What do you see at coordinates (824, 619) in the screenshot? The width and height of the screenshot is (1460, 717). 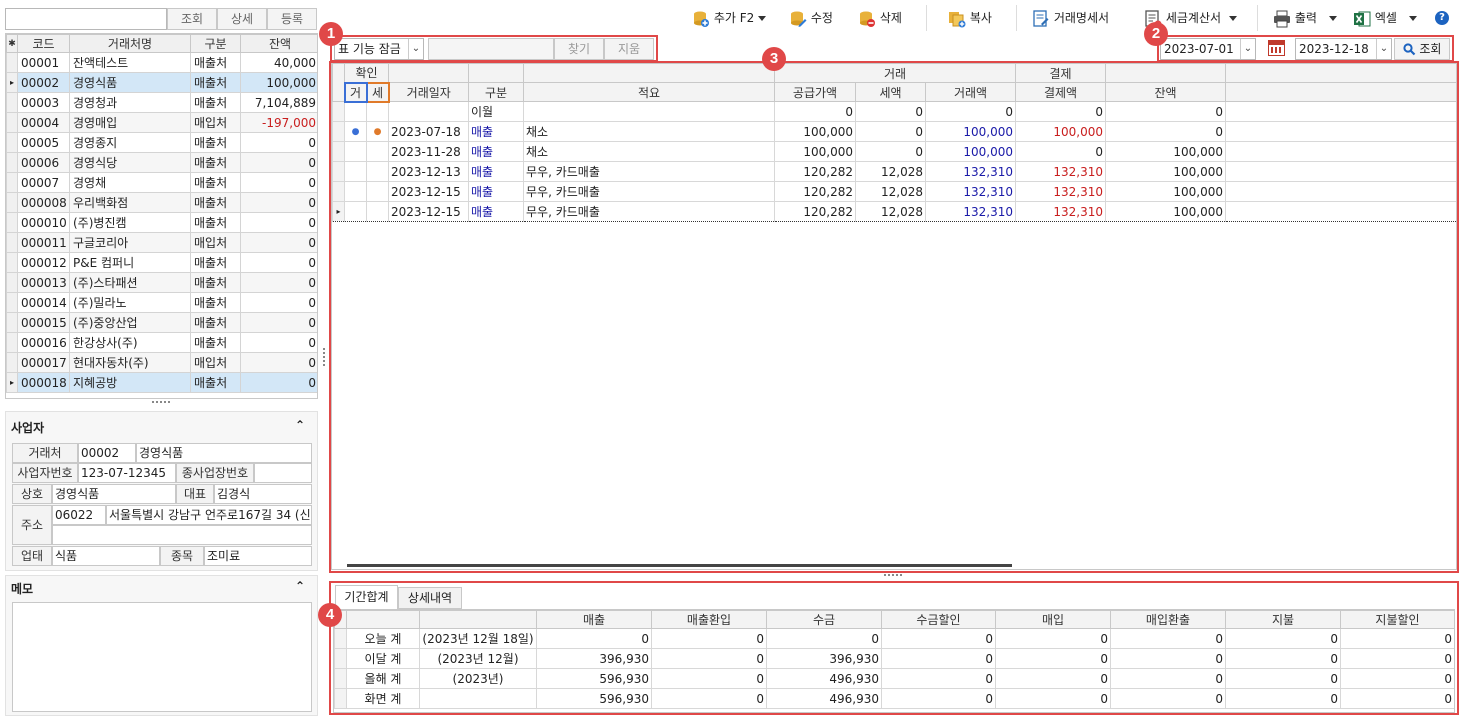 I see `summary-col-header: 수금` at bounding box center [824, 619].